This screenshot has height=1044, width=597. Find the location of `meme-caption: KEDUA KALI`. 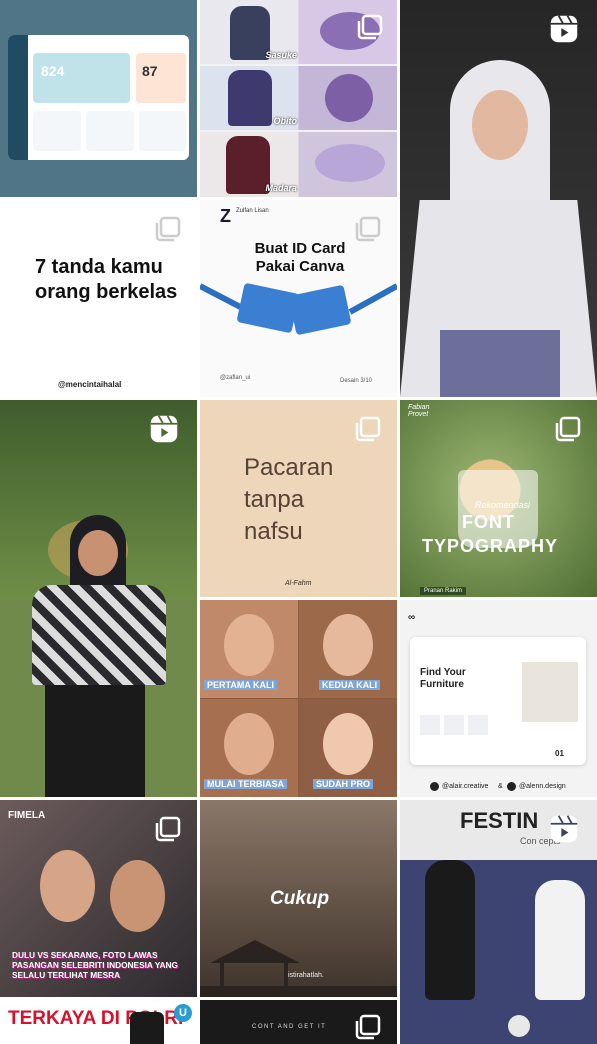

meme-caption: KEDUA KALI is located at coordinates (350, 685).